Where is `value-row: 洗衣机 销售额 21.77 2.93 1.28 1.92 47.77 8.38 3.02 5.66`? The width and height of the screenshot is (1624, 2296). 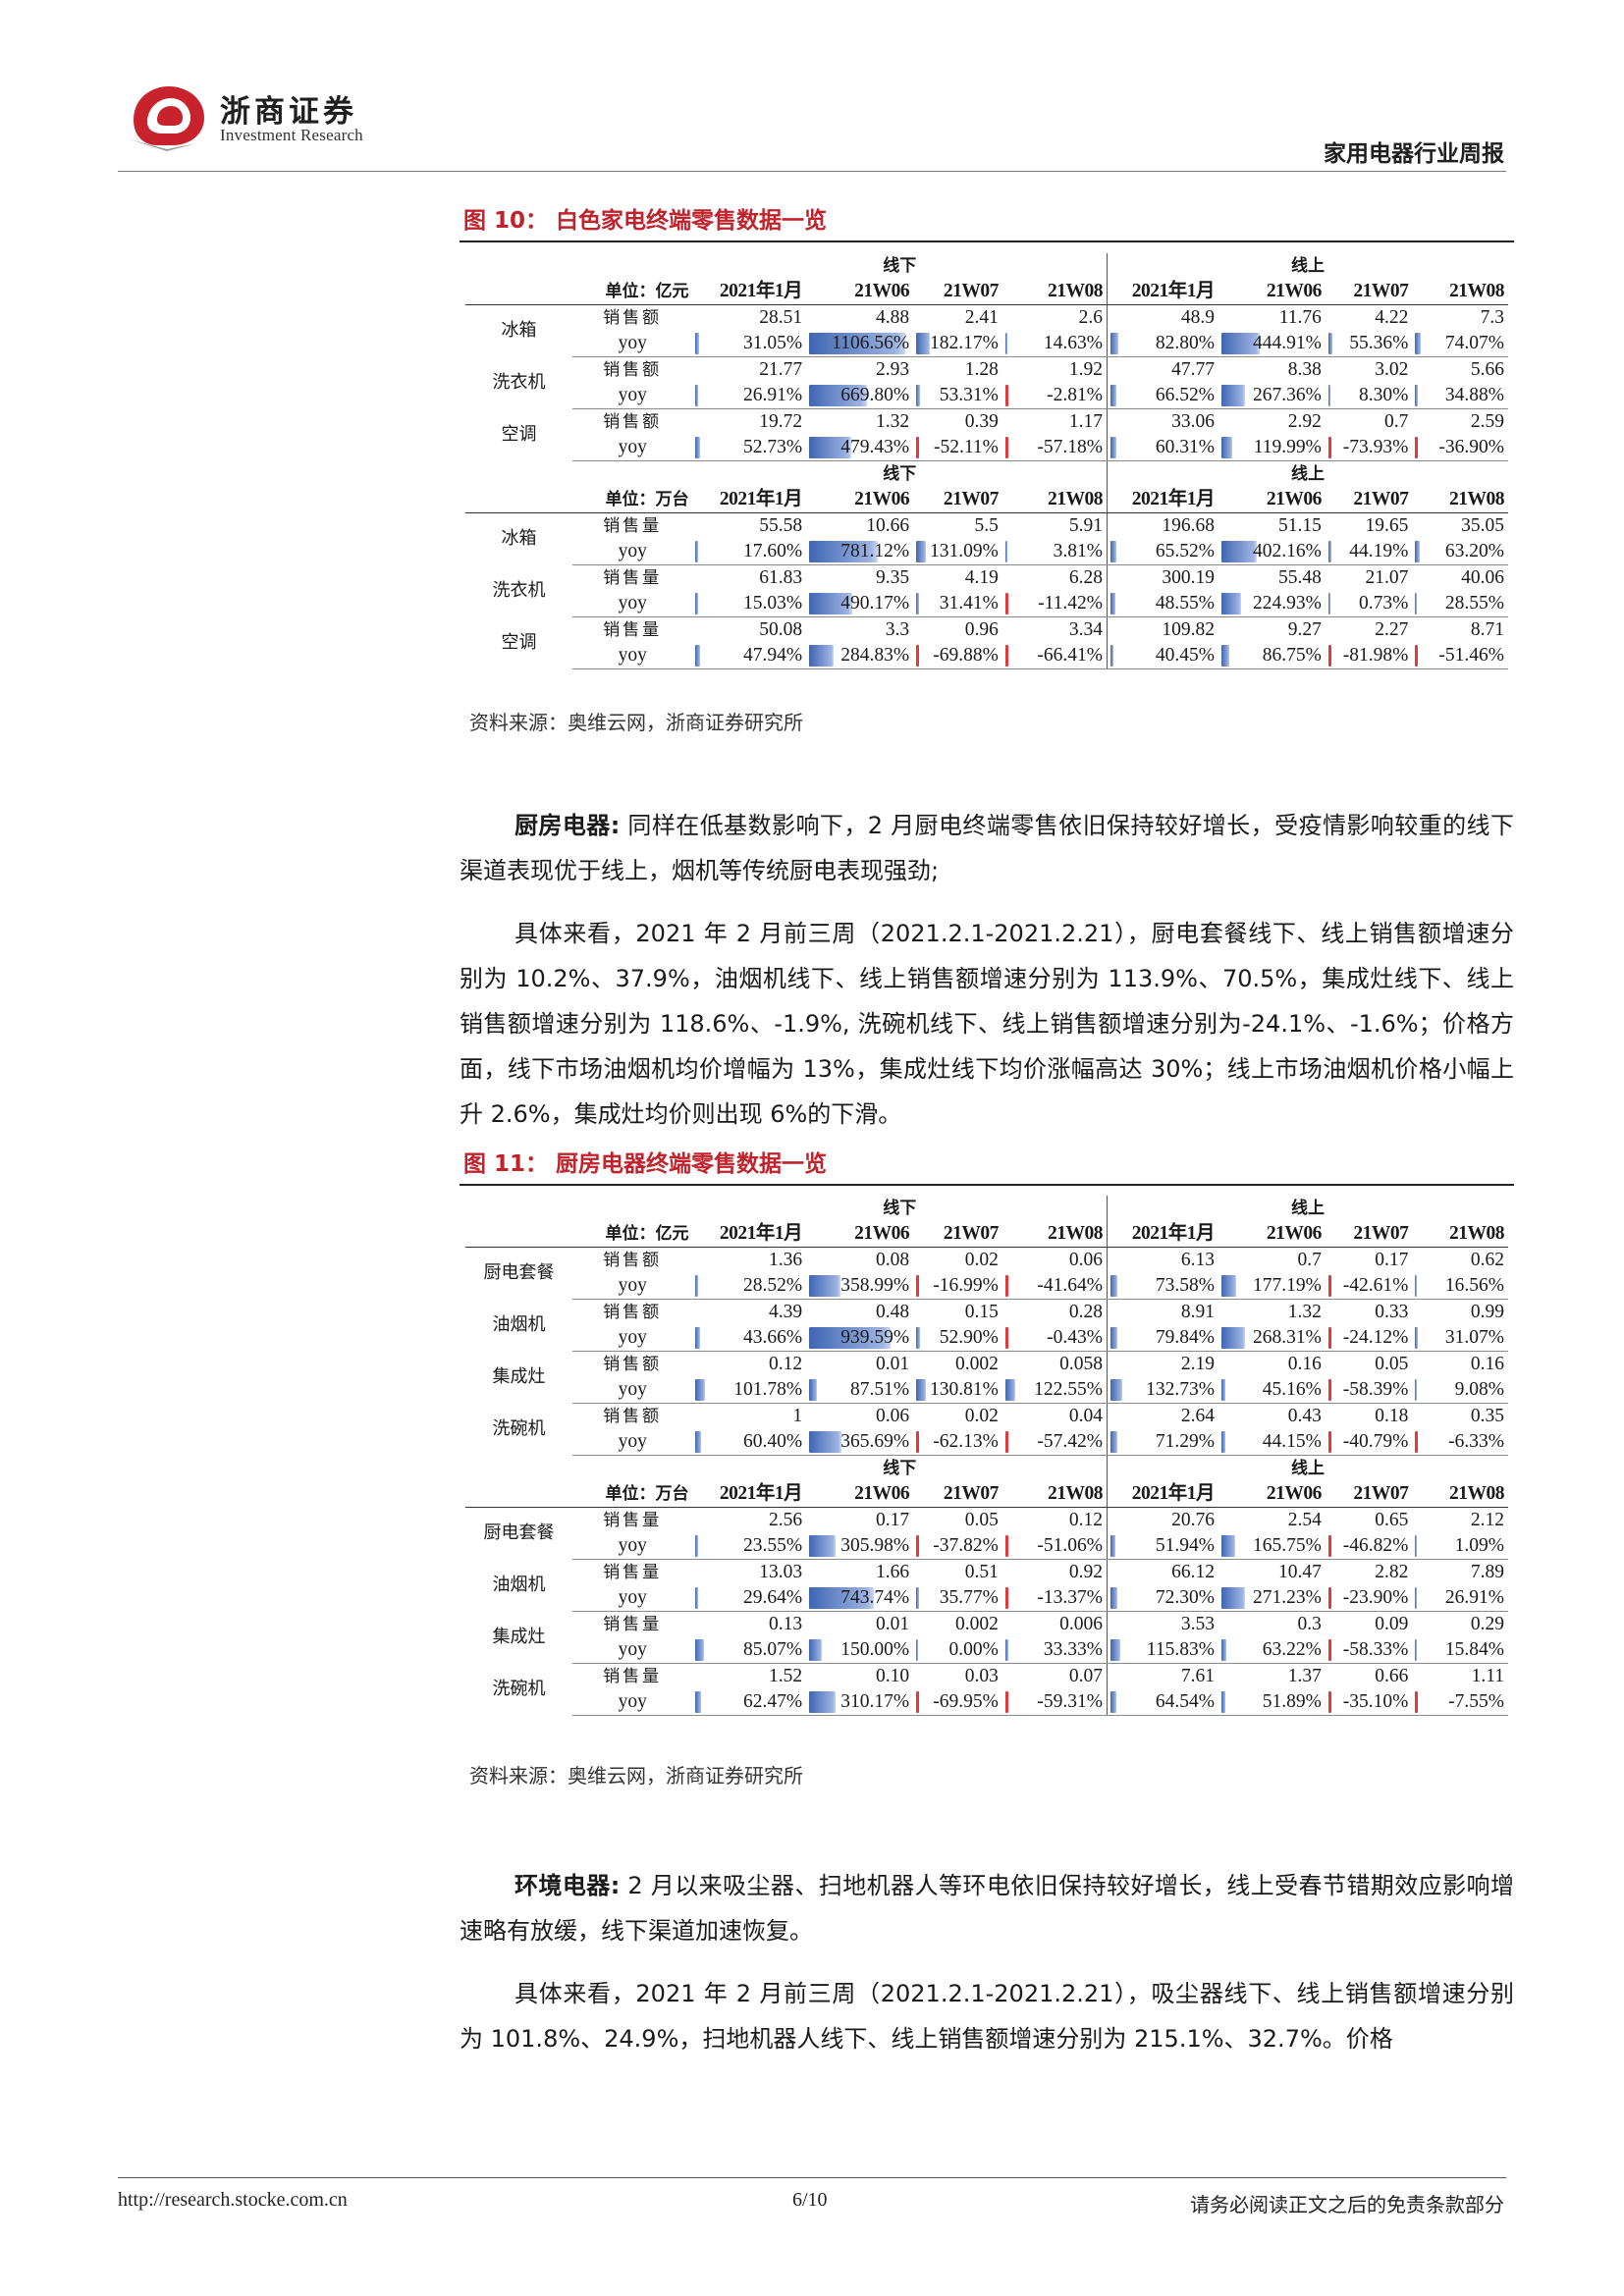 value-row: 洗衣机 销售额 21.77 2.93 1.28 1.92 47.77 8.38 3.02 5.66 is located at coordinates (986, 374).